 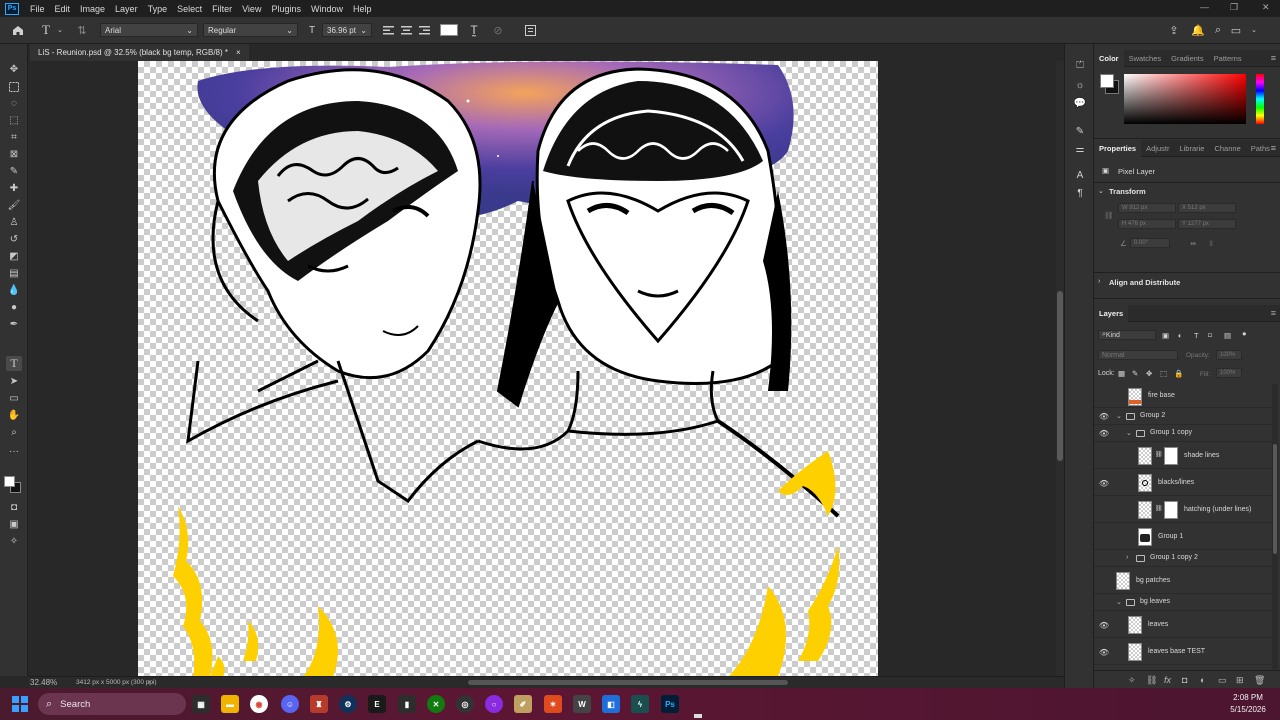 What do you see at coordinates (1151, 680) in the screenshot?
I see `link-layers-icon: ⛓` at bounding box center [1151, 680].